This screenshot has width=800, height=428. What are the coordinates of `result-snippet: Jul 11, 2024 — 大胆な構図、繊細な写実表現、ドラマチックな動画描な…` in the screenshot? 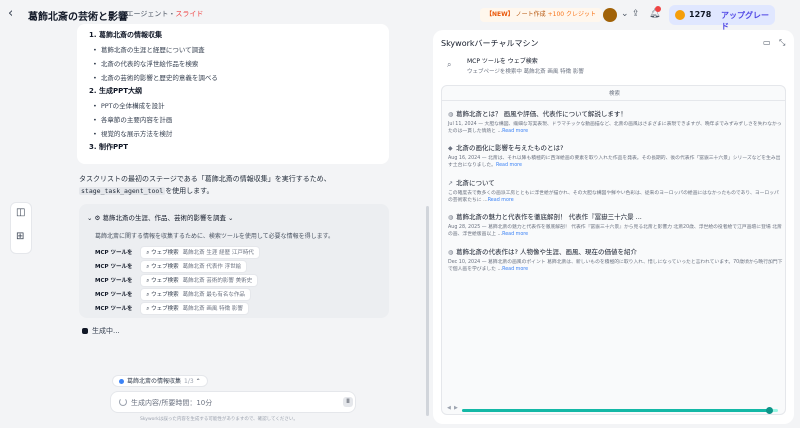 It's located at (615, 128).